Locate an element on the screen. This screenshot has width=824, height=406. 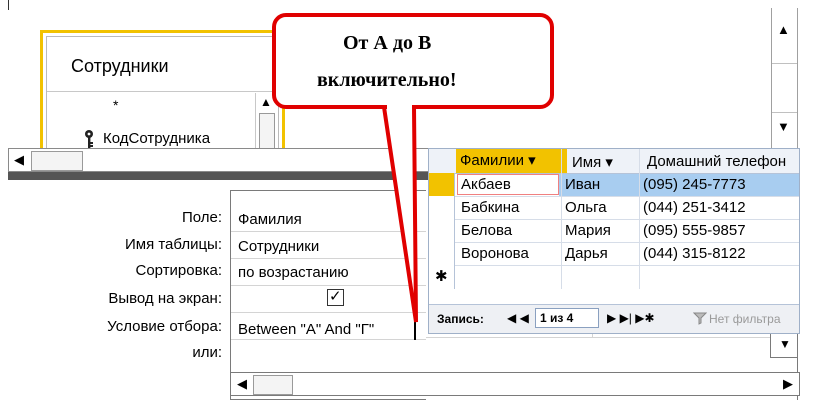
checkmark-icon: ✓ is located at coordinates (335, 296).